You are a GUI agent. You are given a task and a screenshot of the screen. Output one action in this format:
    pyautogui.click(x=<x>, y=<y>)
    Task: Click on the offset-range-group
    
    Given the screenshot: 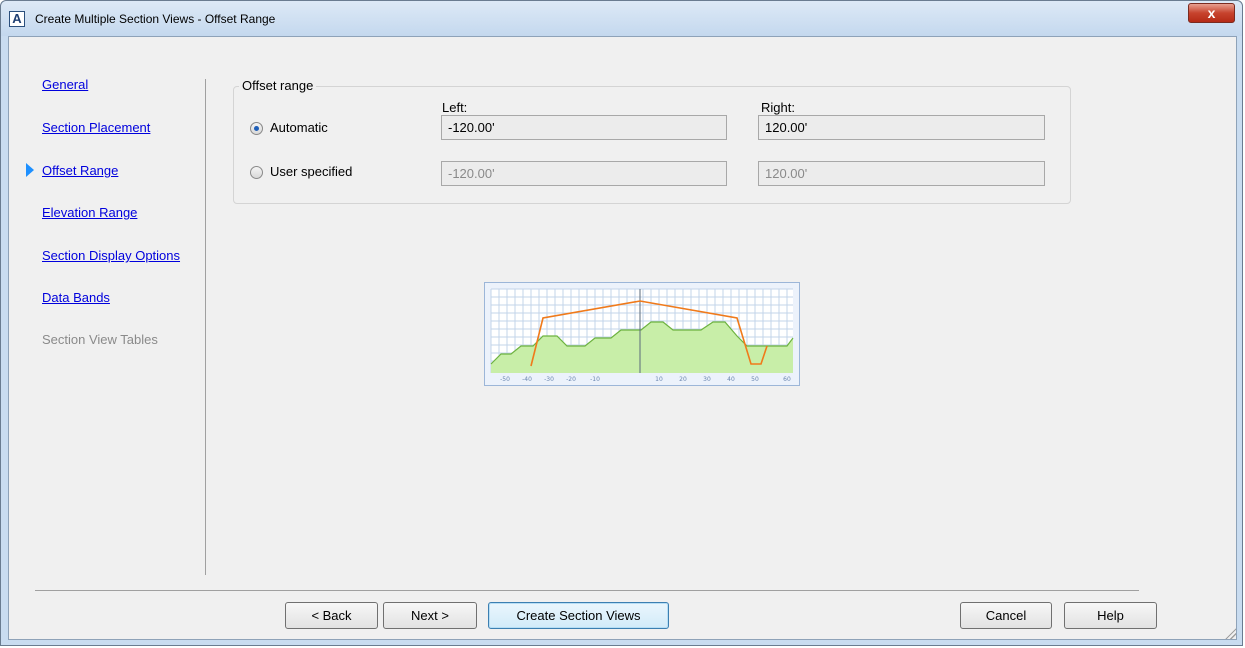 What is the action you would take?
    pyautogui.click(x=652, y=145)
    